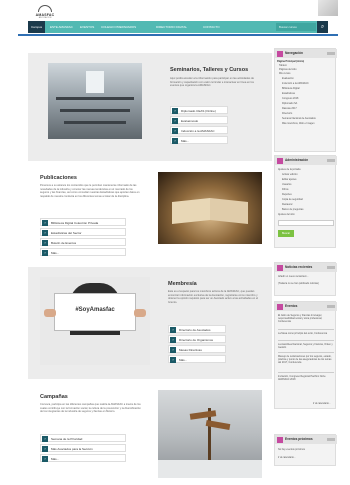 The width and height of the screenshot is (350, 485). What do you see at coordinates (178, 11) in the screenshot?
I see `site-header: AMASFAC ASOCIACIÓN` at bounding box center [178, 11].